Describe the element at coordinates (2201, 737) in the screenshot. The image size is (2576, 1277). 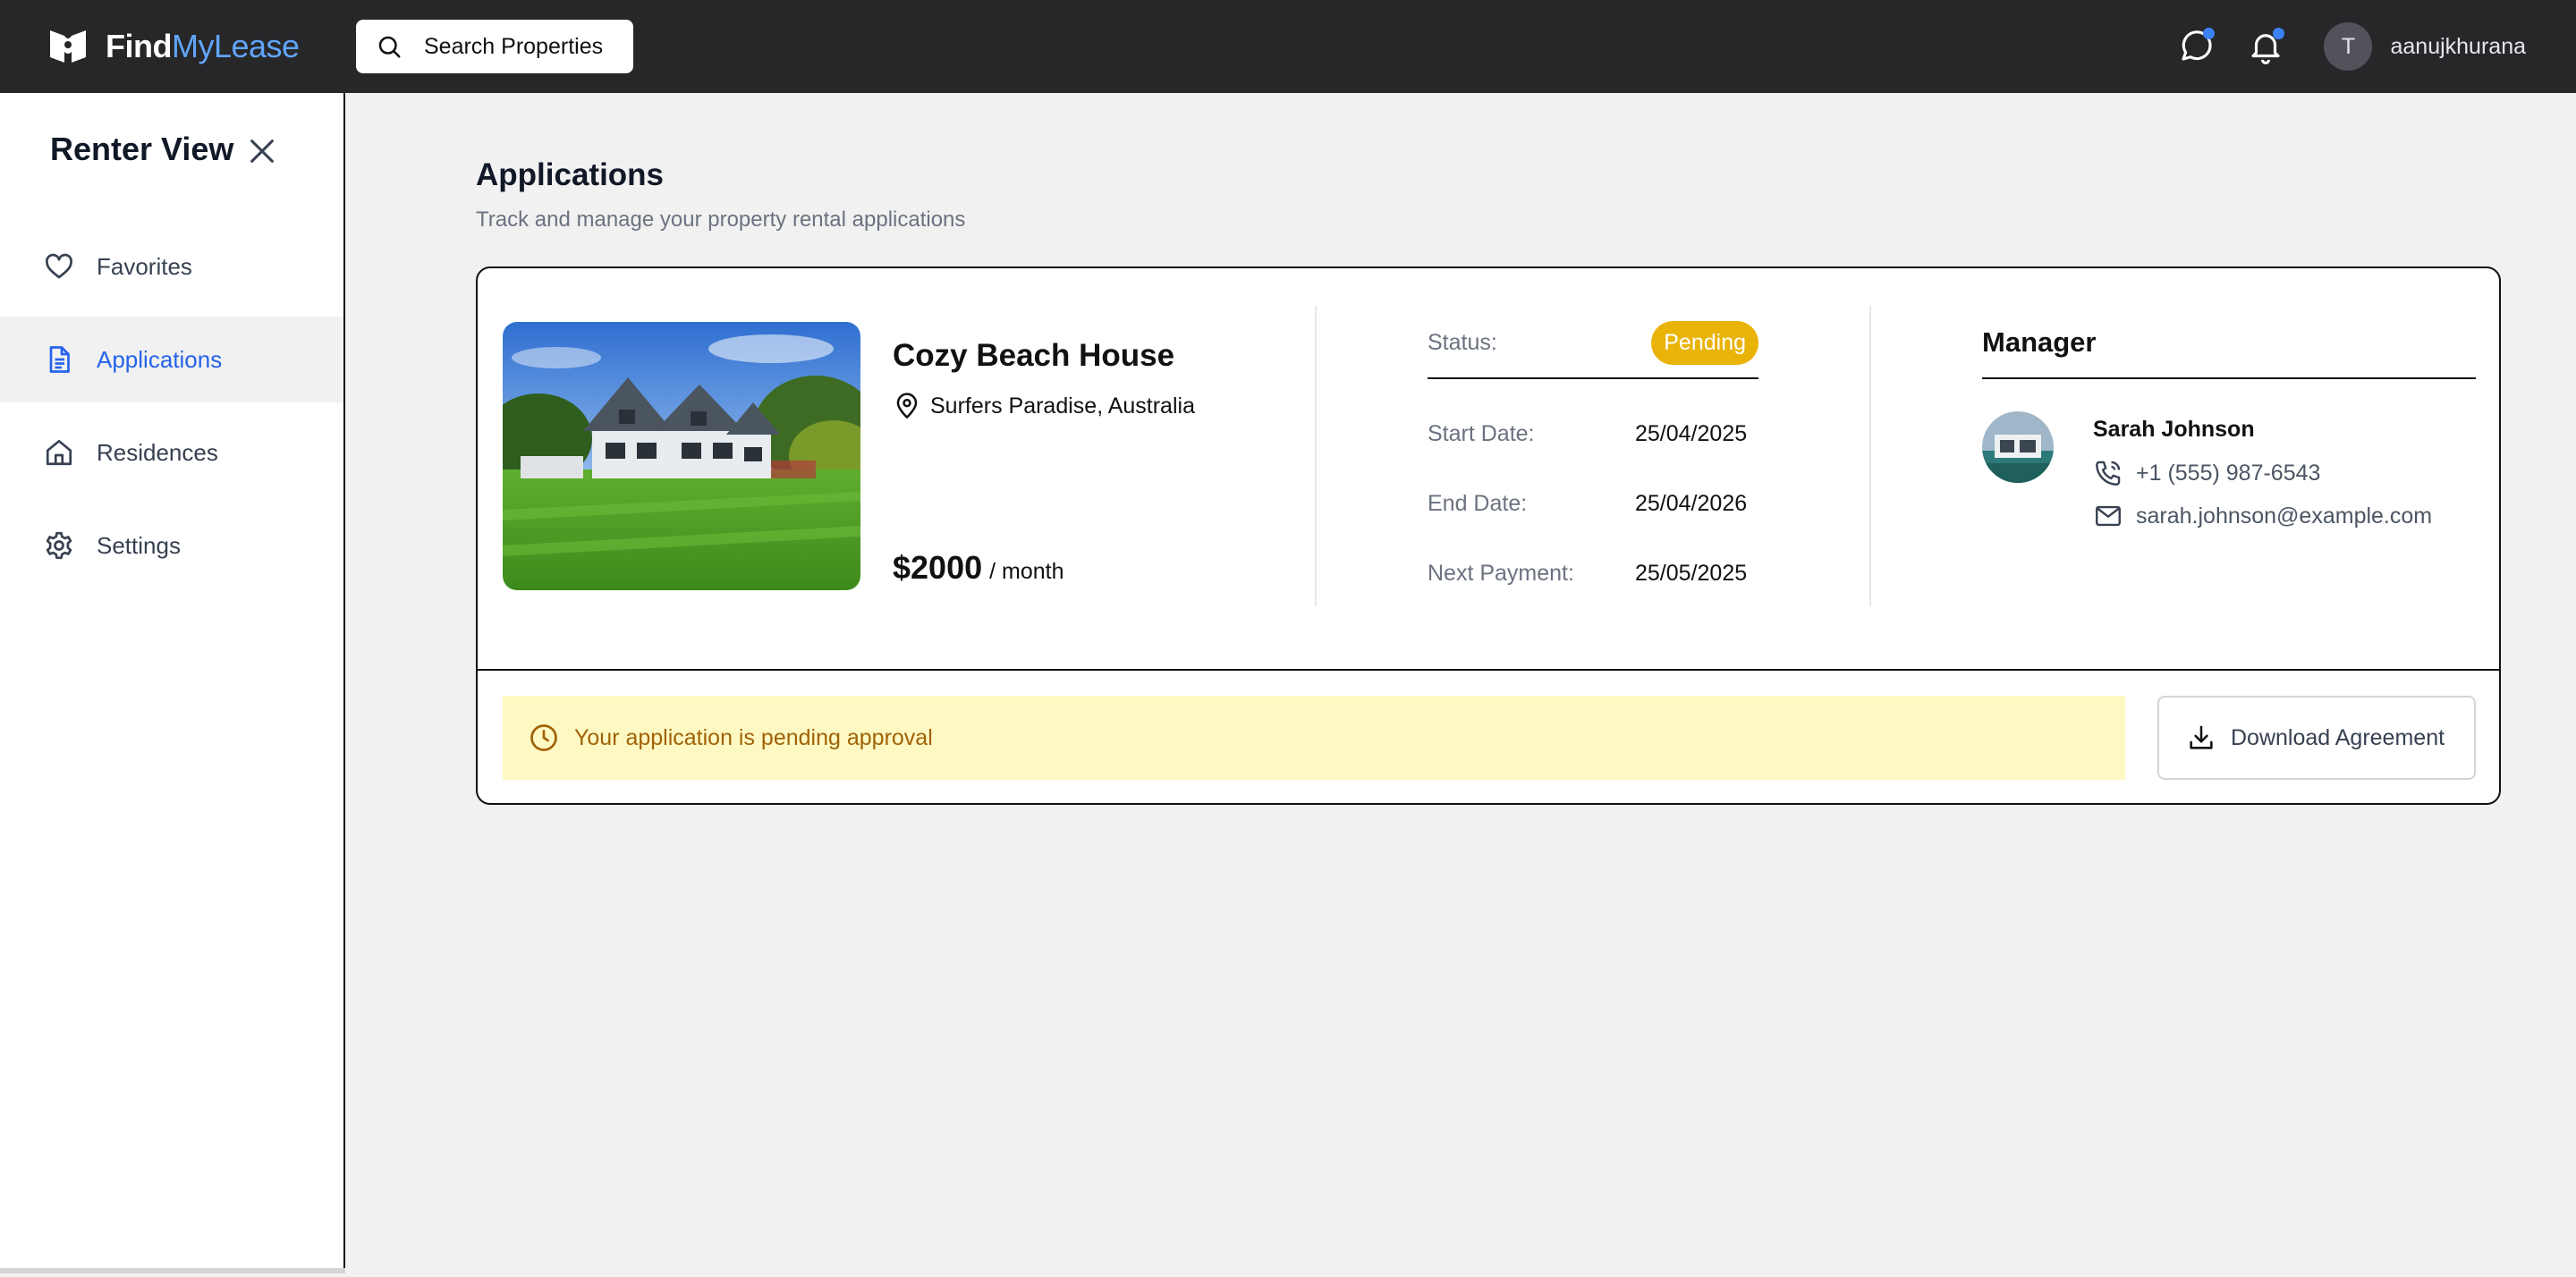
I see `download-icon` at that location.